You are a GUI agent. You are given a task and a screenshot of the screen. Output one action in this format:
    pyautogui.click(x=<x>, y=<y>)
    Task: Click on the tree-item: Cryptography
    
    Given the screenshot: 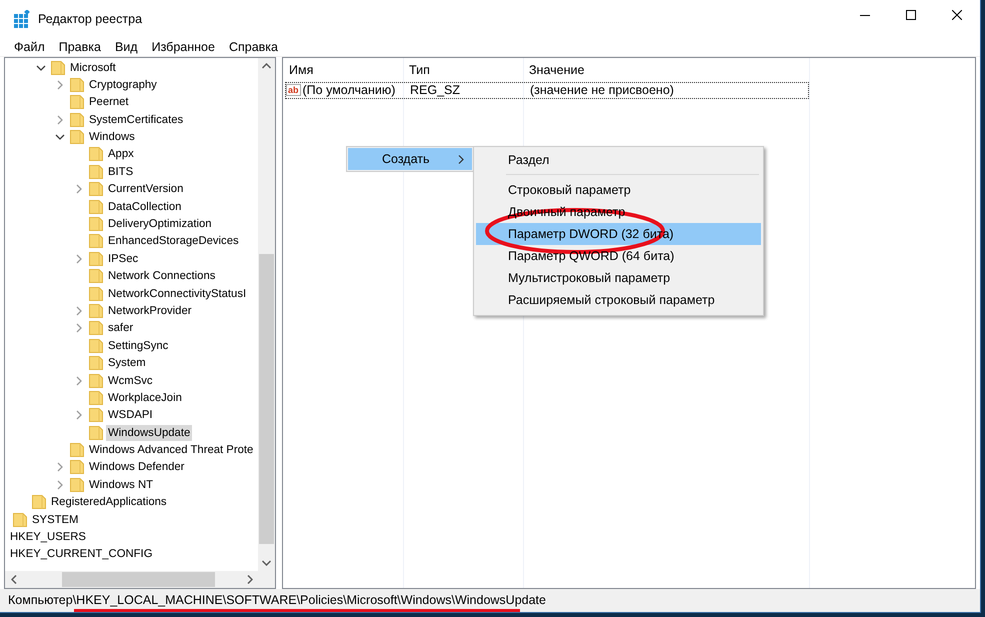 What is the action you would take?
    pyautogui.click(x=123, y=84)
    